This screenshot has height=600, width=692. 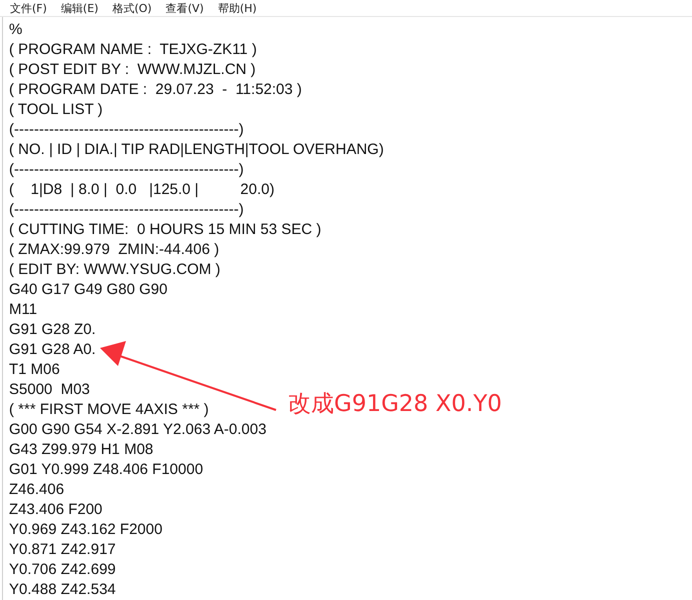 I want to click on code-line: Y0.488 Z42.534, so click(x=62, y=590).